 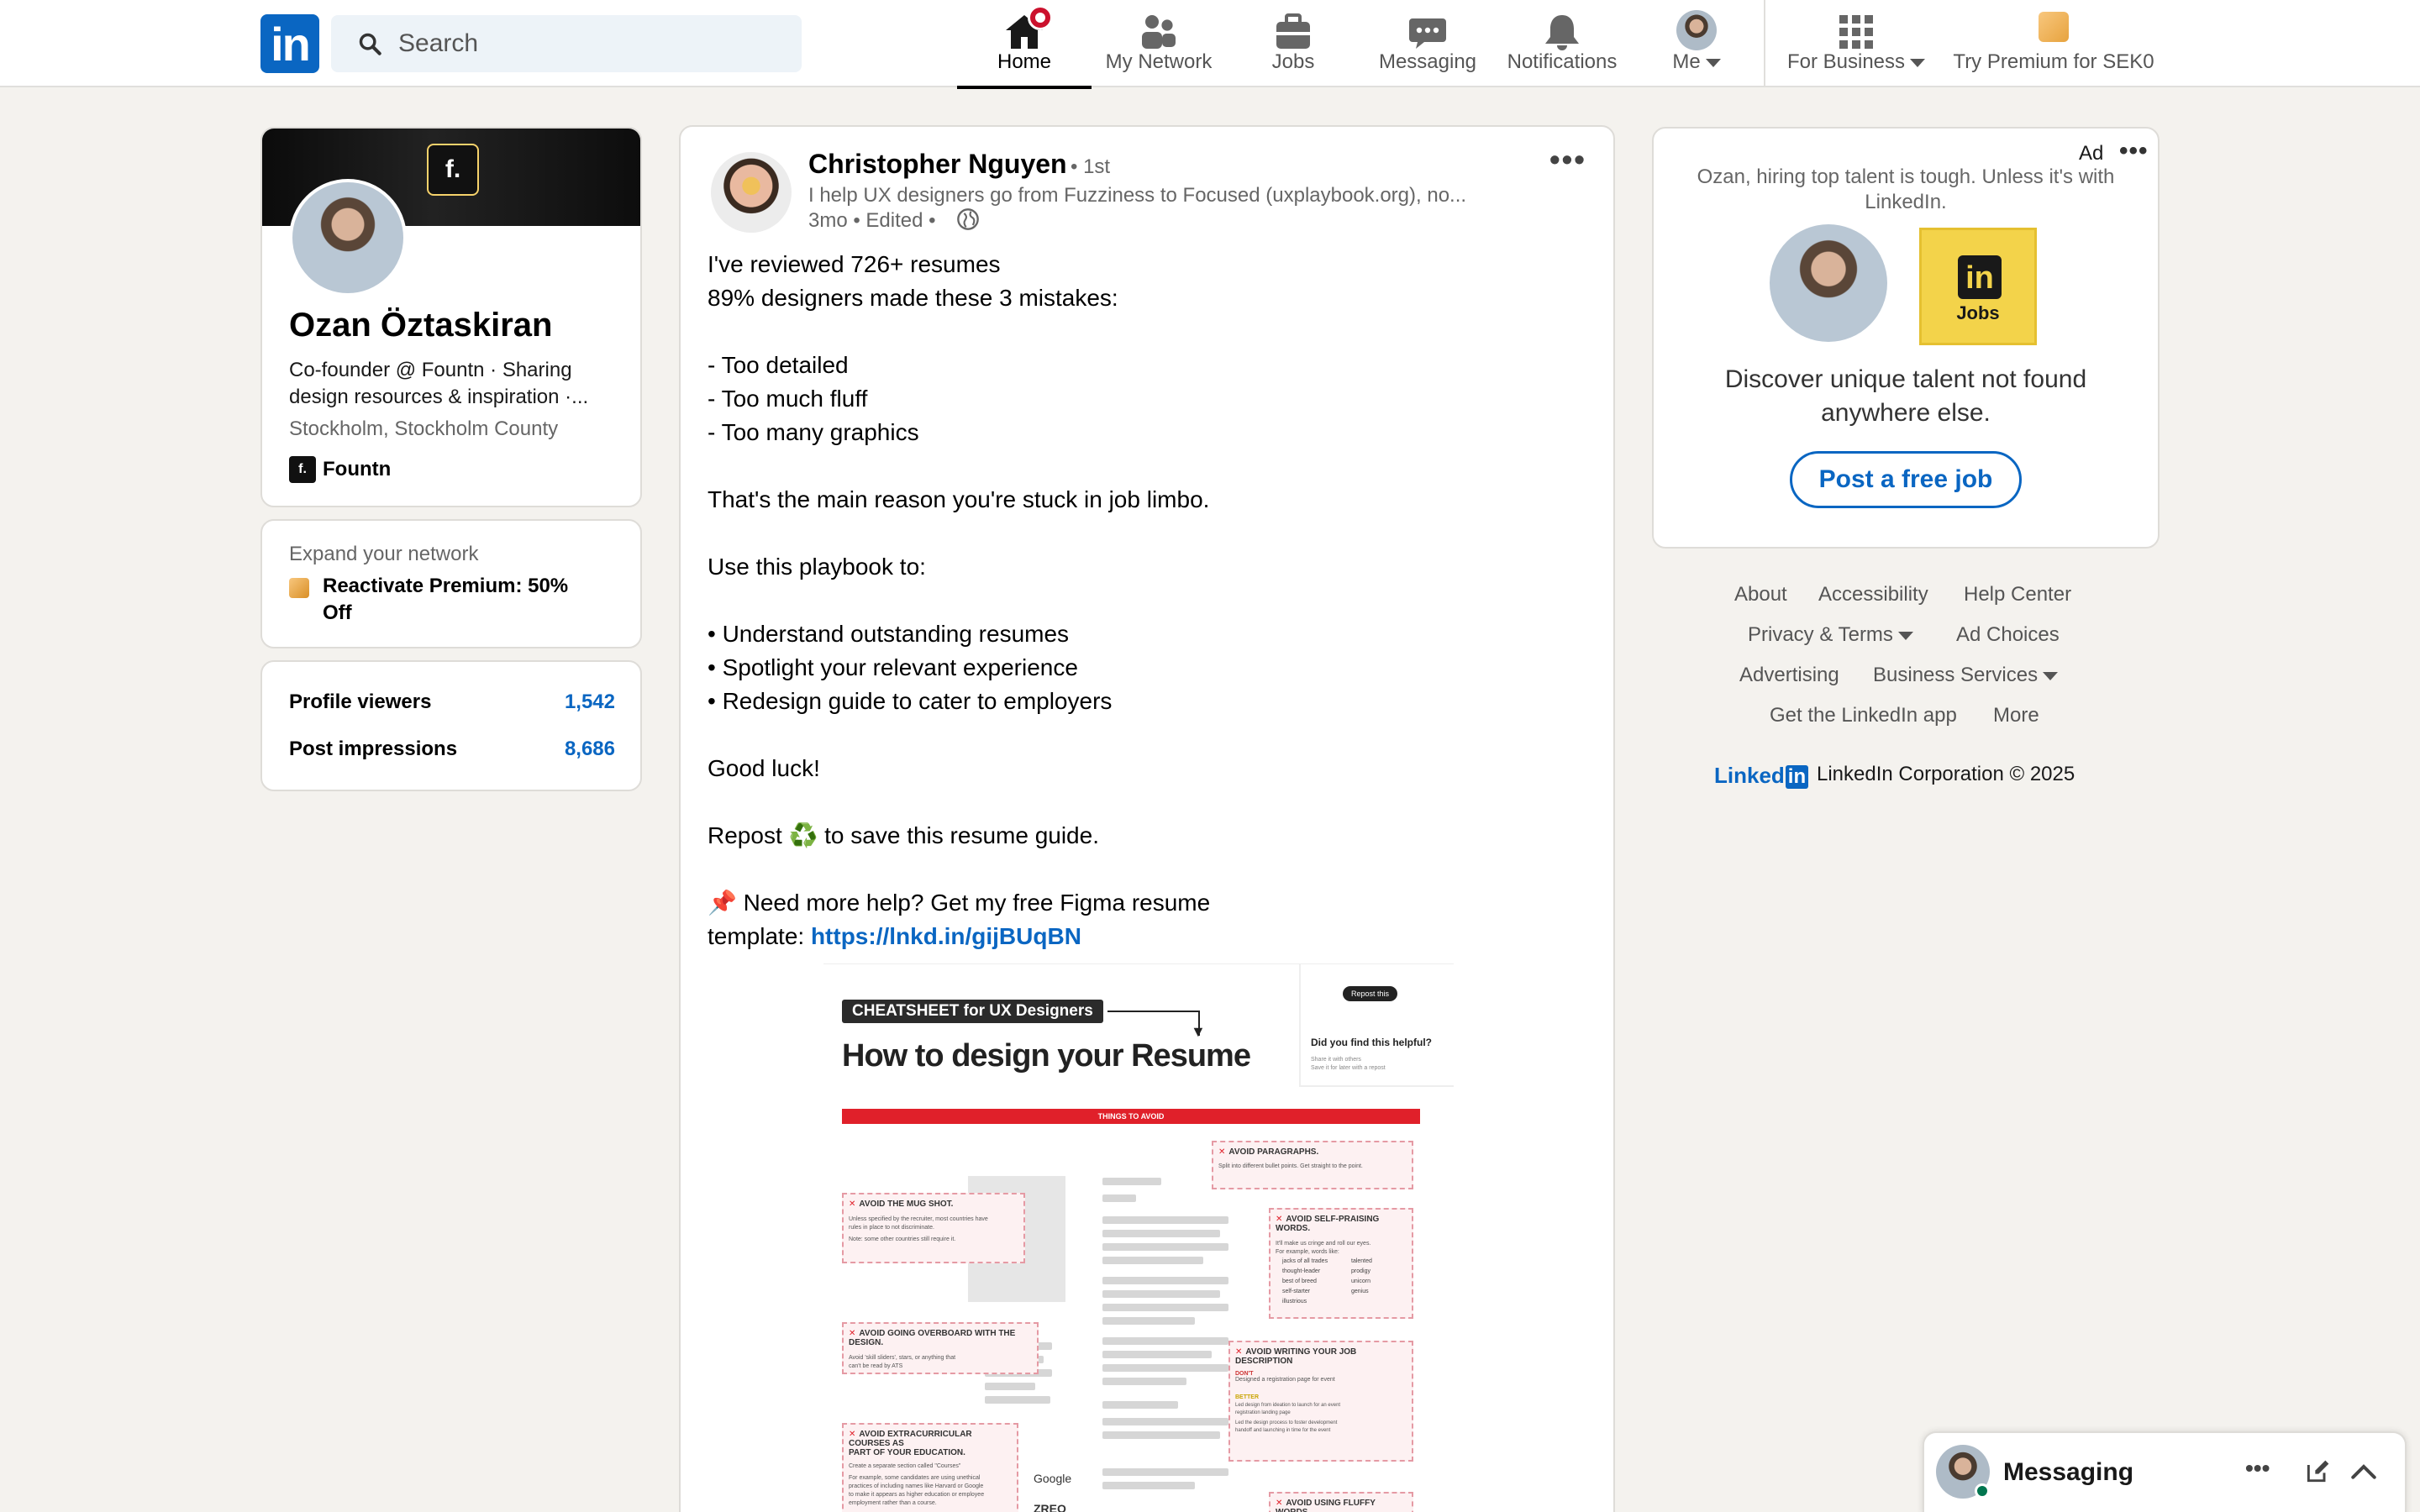 What do you see at coordinates (1567, 159) in the screenshot?
I see `post-more-menu-icon: •••` at bounding box center [1567, 159].